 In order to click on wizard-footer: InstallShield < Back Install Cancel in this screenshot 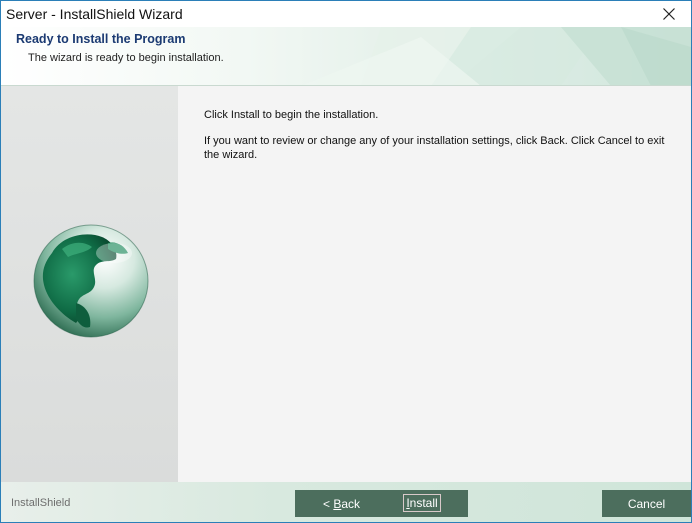, I will do `click(346, 502)`.